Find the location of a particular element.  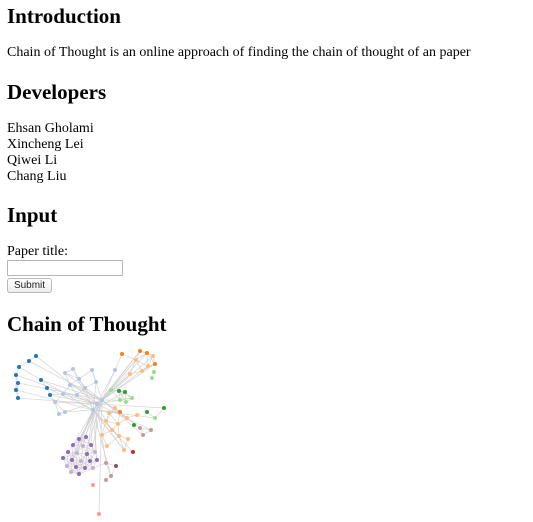

paper-title-input is located at coordinates (65, 268).